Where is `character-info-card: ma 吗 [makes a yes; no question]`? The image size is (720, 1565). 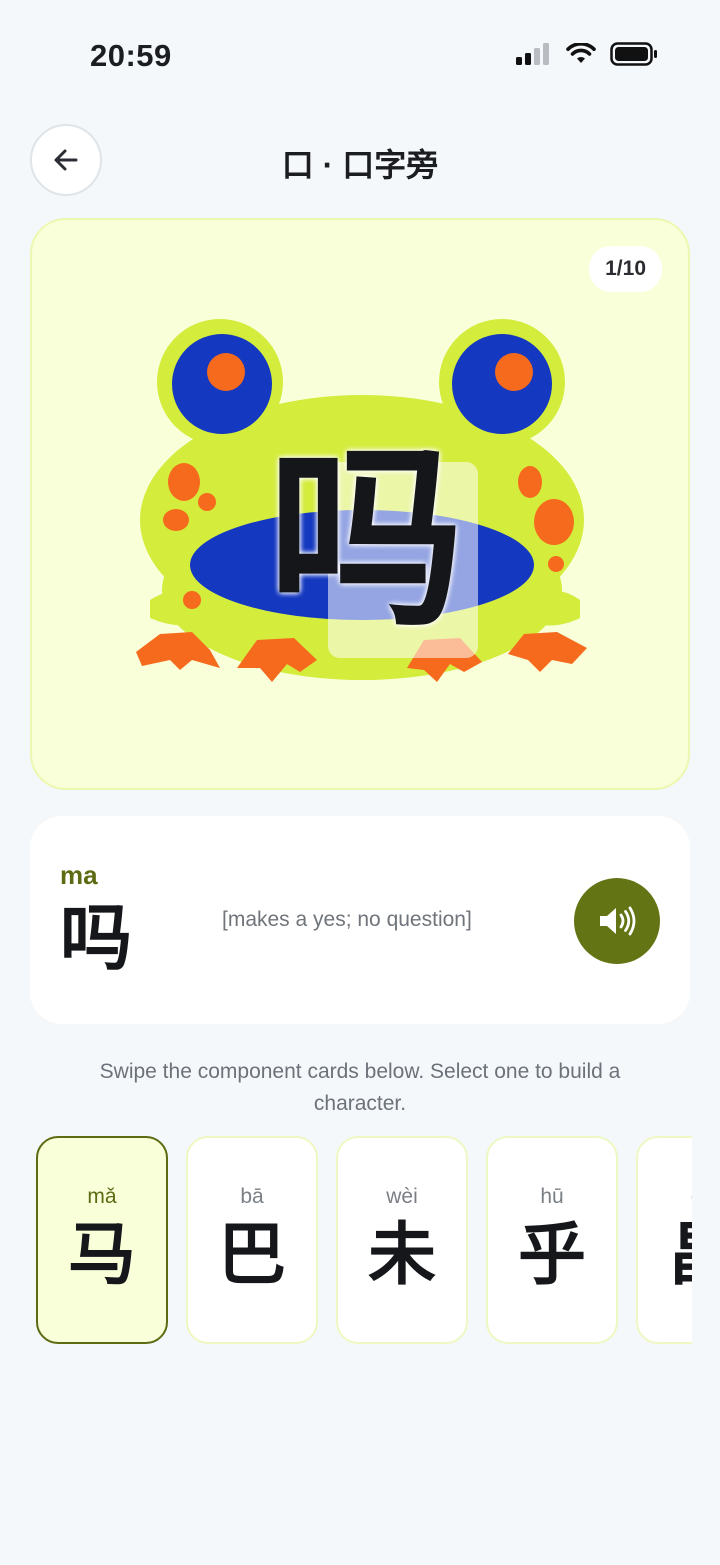 character-info-card: ma 吗 [makes a yes; no question] is located at coordinates (360, 920).